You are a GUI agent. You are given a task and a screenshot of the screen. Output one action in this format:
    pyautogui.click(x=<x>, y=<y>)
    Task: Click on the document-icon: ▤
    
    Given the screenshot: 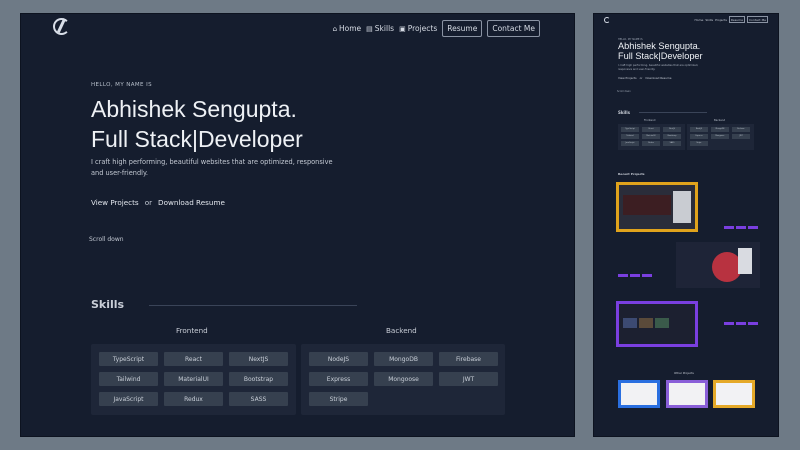 What is the action you would take?
    pyautogui.click(x=369, y=28)
    